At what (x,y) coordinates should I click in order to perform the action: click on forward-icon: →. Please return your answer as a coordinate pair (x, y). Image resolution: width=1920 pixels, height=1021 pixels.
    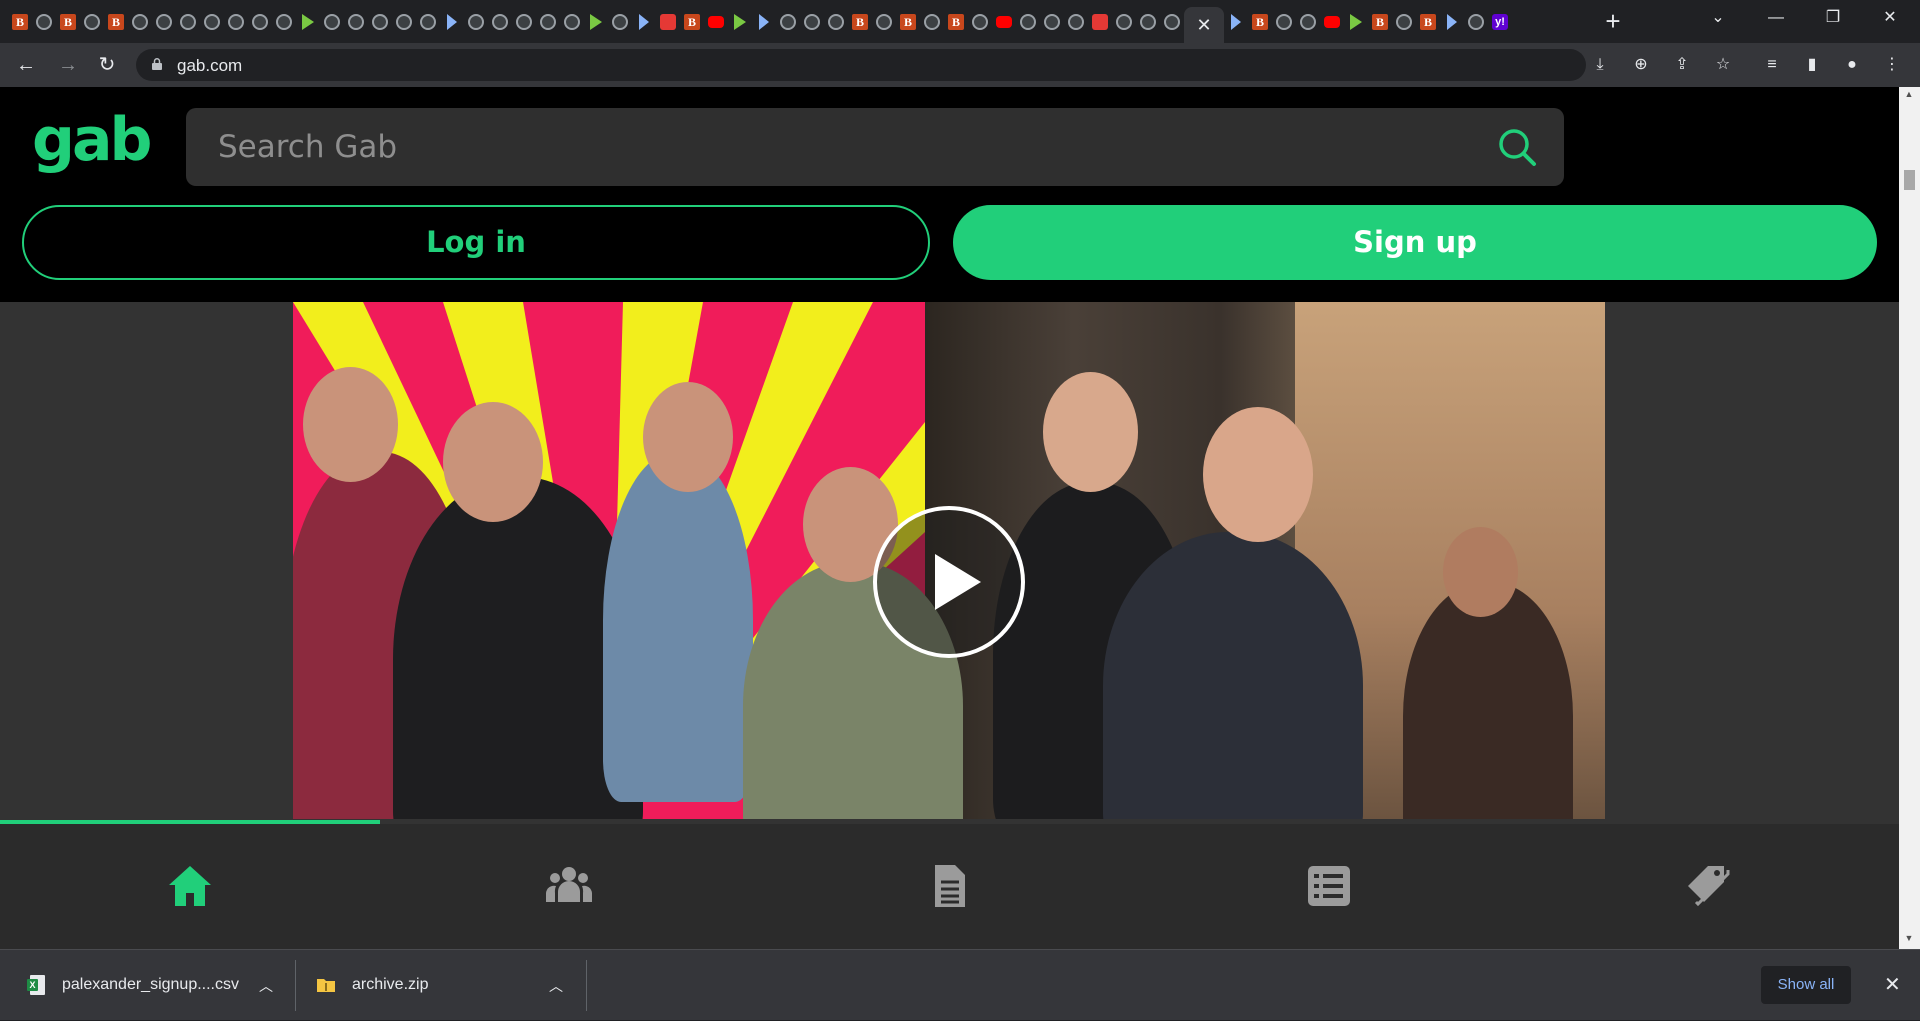
    Looking at the image, I should click on (68, 65).